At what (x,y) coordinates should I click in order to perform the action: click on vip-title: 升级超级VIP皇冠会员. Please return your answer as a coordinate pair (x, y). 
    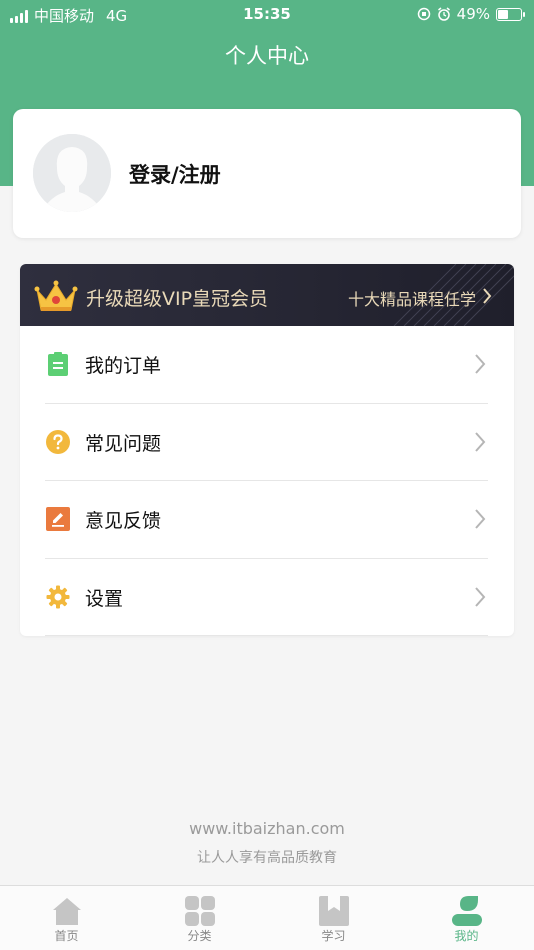
    Looking at the image, I should click on (177, 299).